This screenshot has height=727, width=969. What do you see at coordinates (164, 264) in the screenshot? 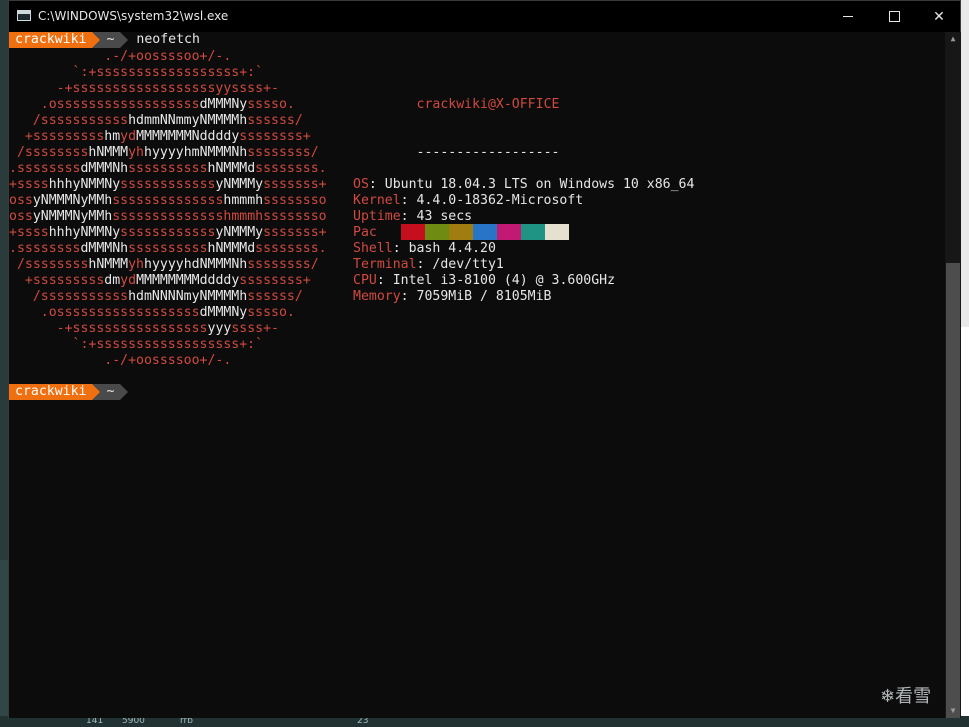
I see `ascii-logo-line: /sssssssshNMMMyhhyyyyhdNMMMNhssssssss/` at bounding box center [164, 264].